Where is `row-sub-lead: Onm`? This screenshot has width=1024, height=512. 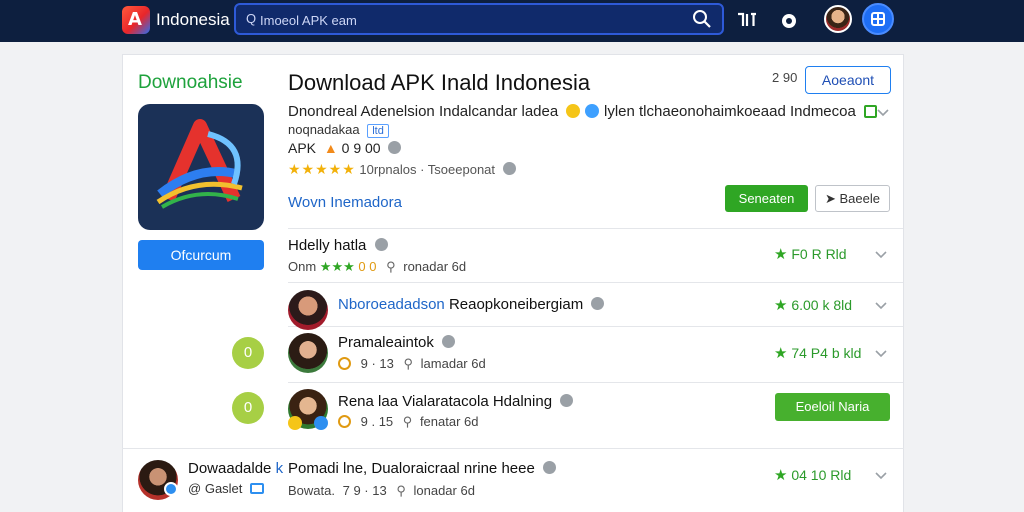 row-sub-lead: Onm is located at coordinates (302, 266).